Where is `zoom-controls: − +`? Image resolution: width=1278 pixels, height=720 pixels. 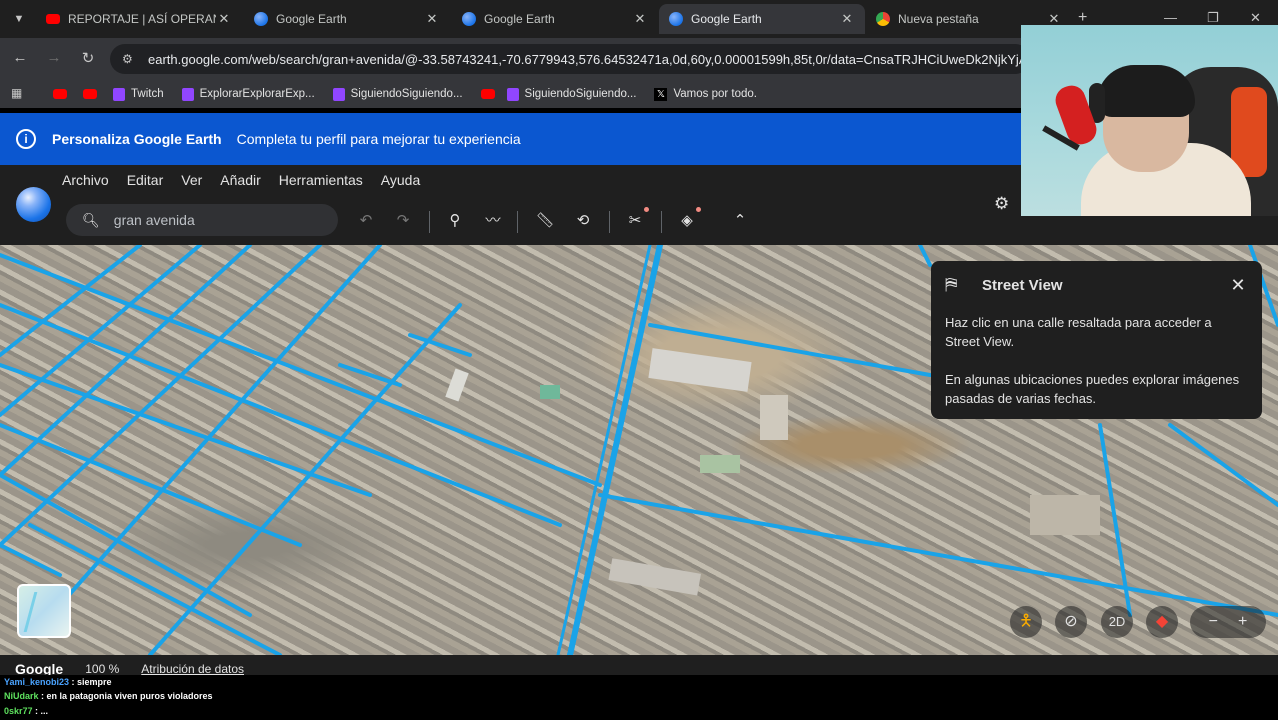 zoom-controls: − + is located at coordinates (1228, 622).